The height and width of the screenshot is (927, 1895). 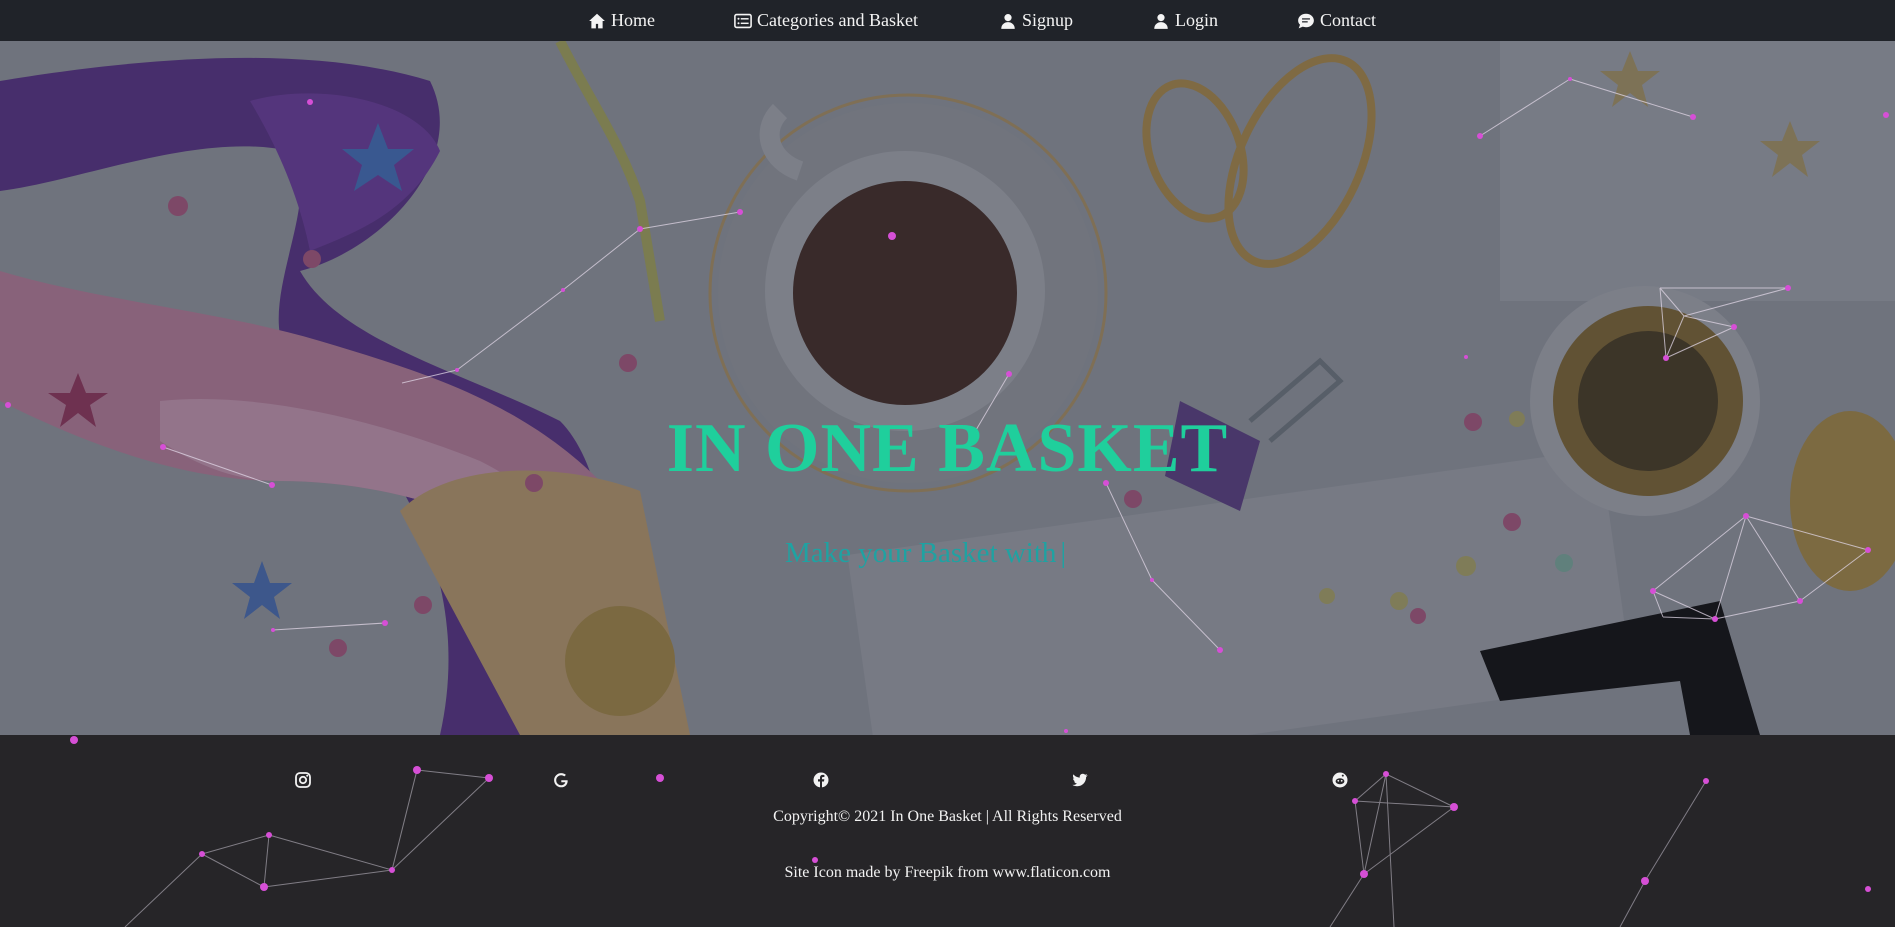 I want to click on reddit-icon, so click(x=1340, y=780).